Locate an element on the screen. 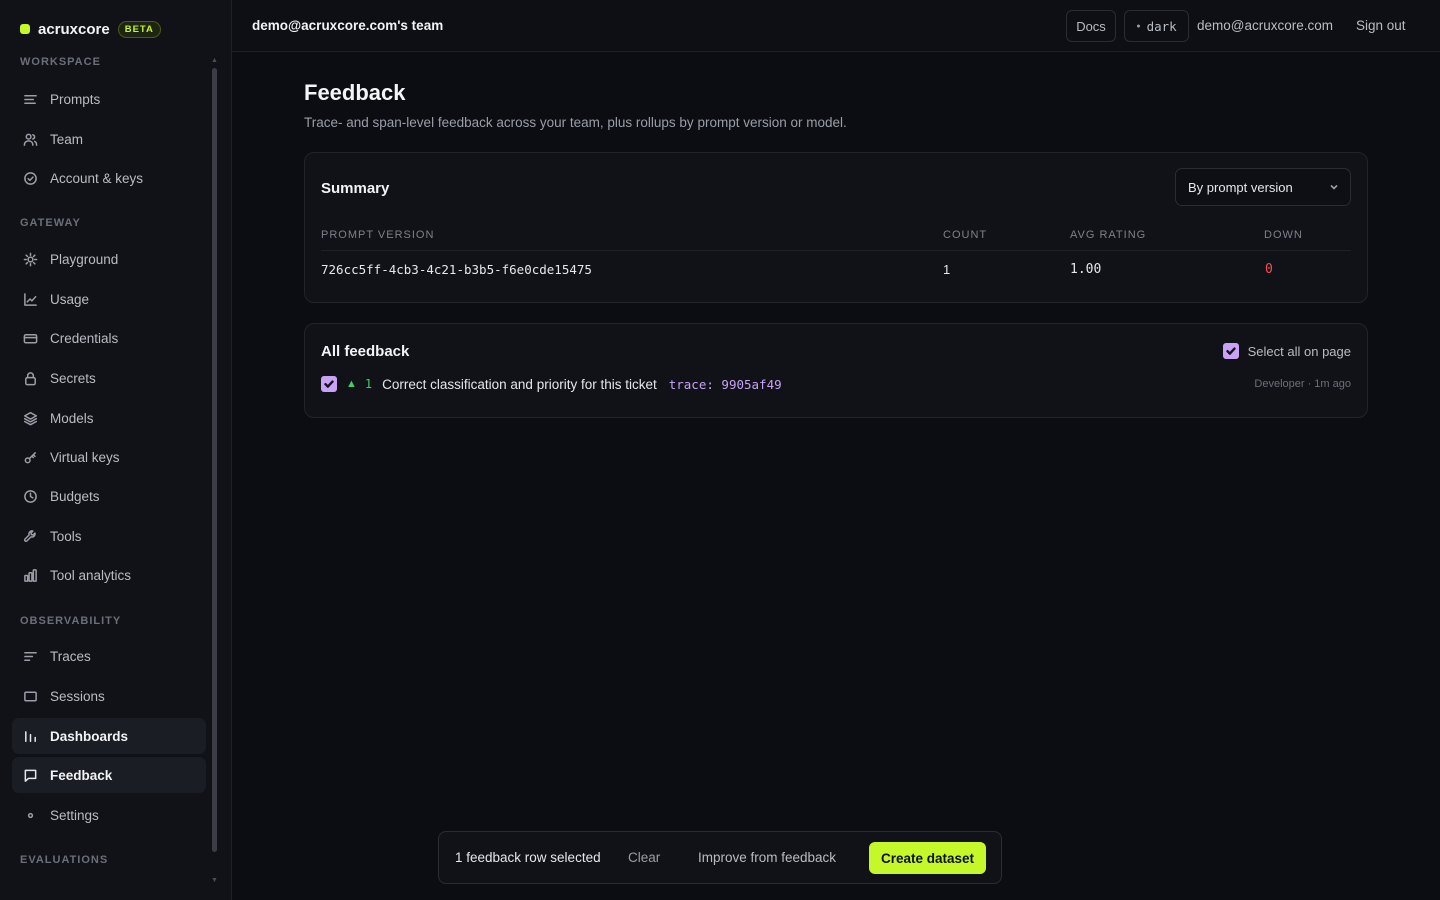  sidebar-item-label: Tools is located at coordinates (66, 536).